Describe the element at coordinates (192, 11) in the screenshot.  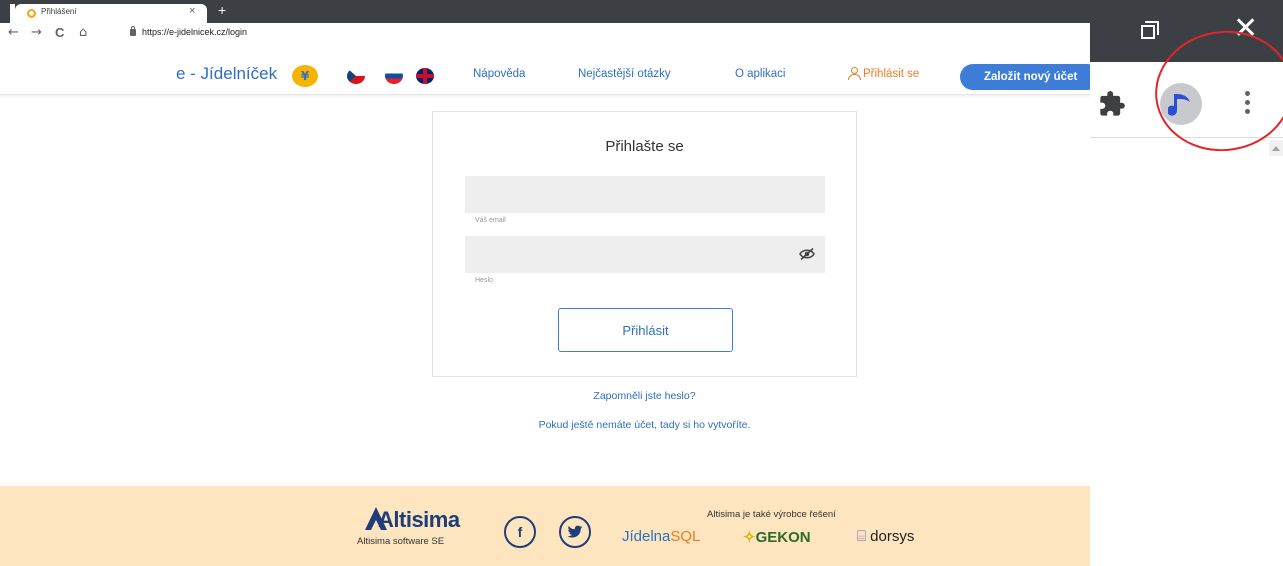
I see `tab-close-icon: ×` at that location.